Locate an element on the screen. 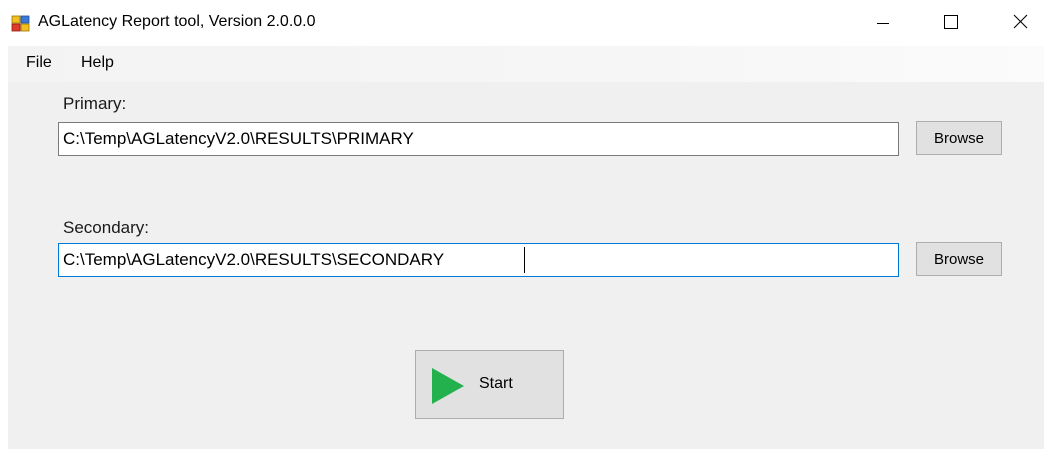  secondary-browse-button: Browse is located at coordinates (959, 259).